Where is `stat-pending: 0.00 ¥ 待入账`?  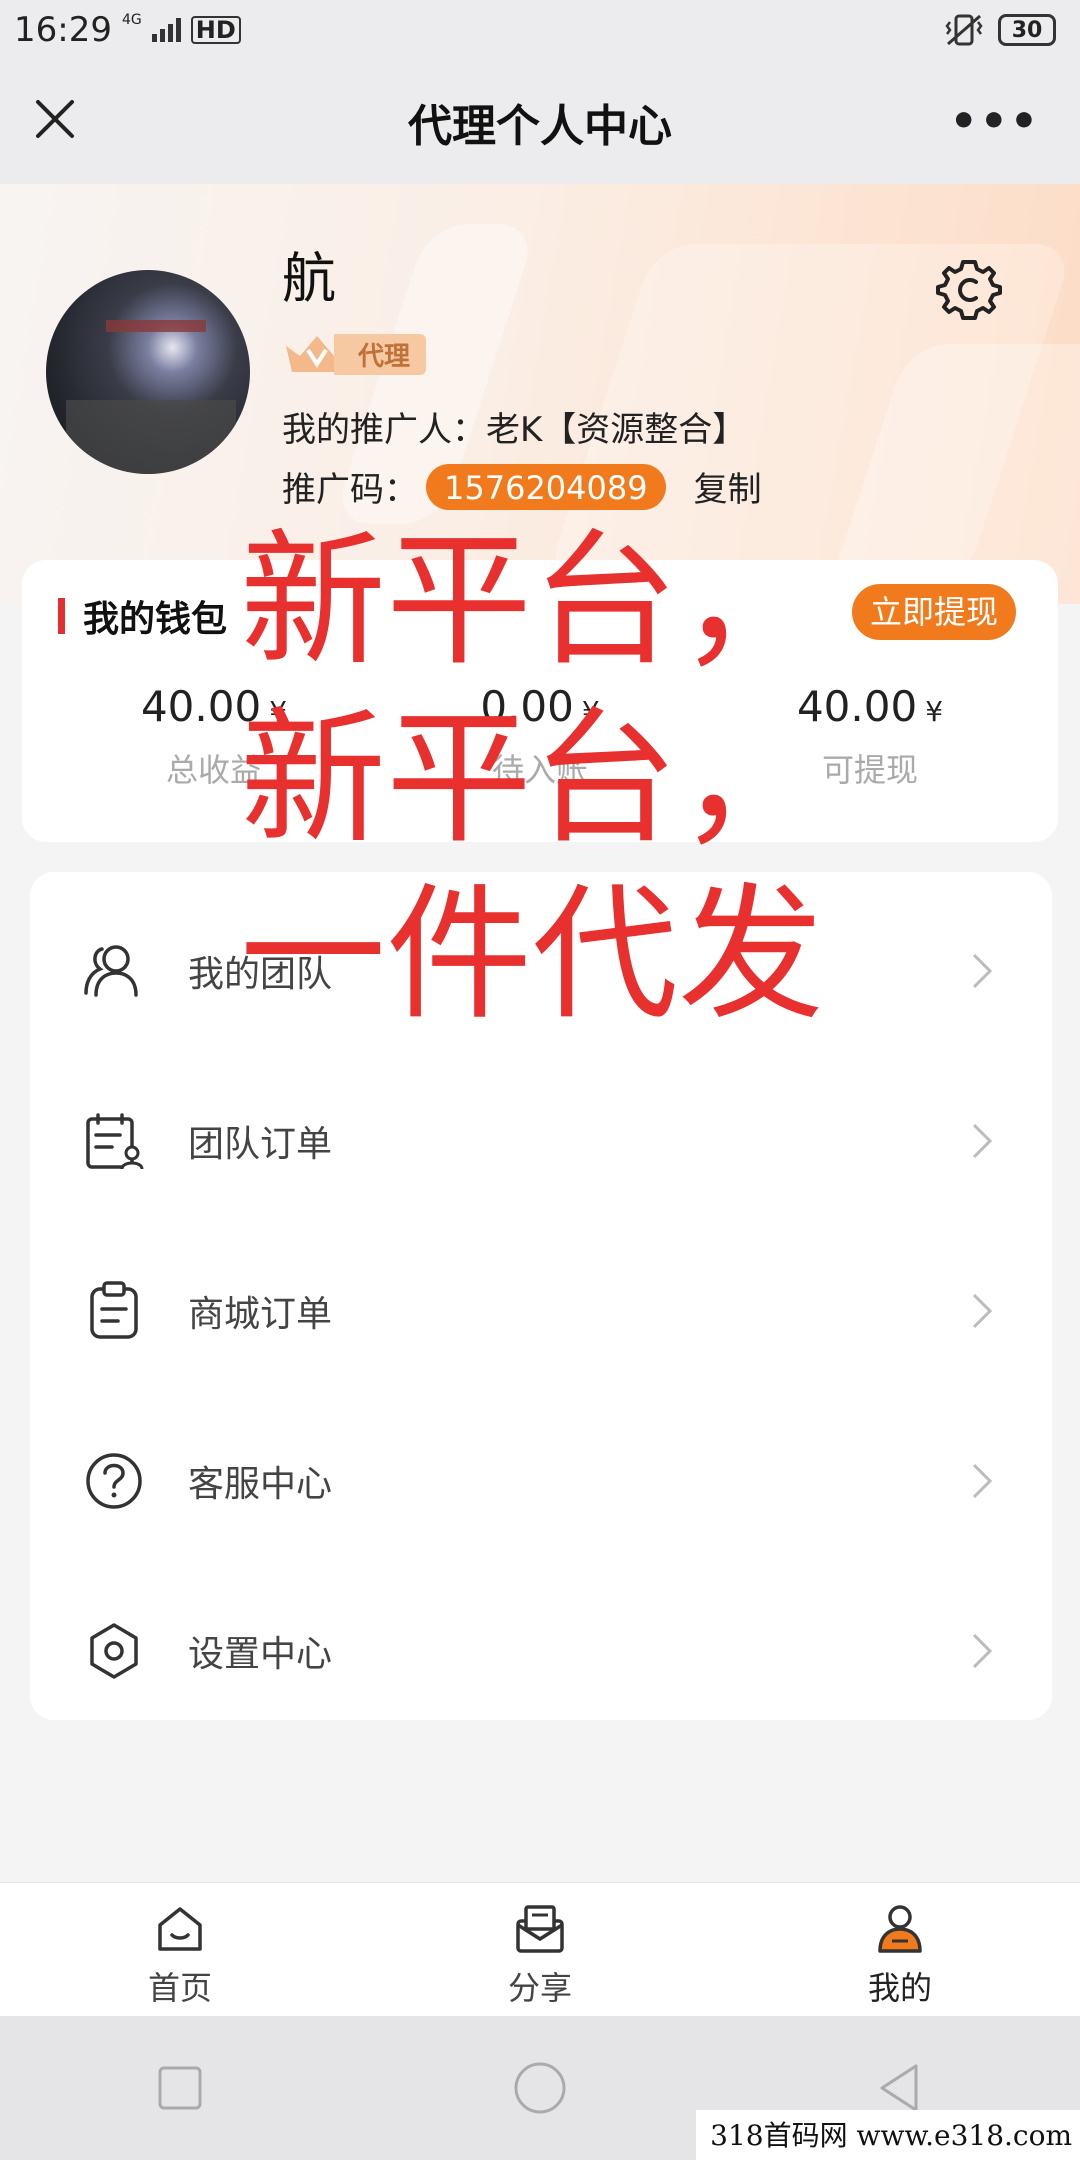 stat-pending: 0.00 ¥ 待入账 is located at coordinates (540, 736).